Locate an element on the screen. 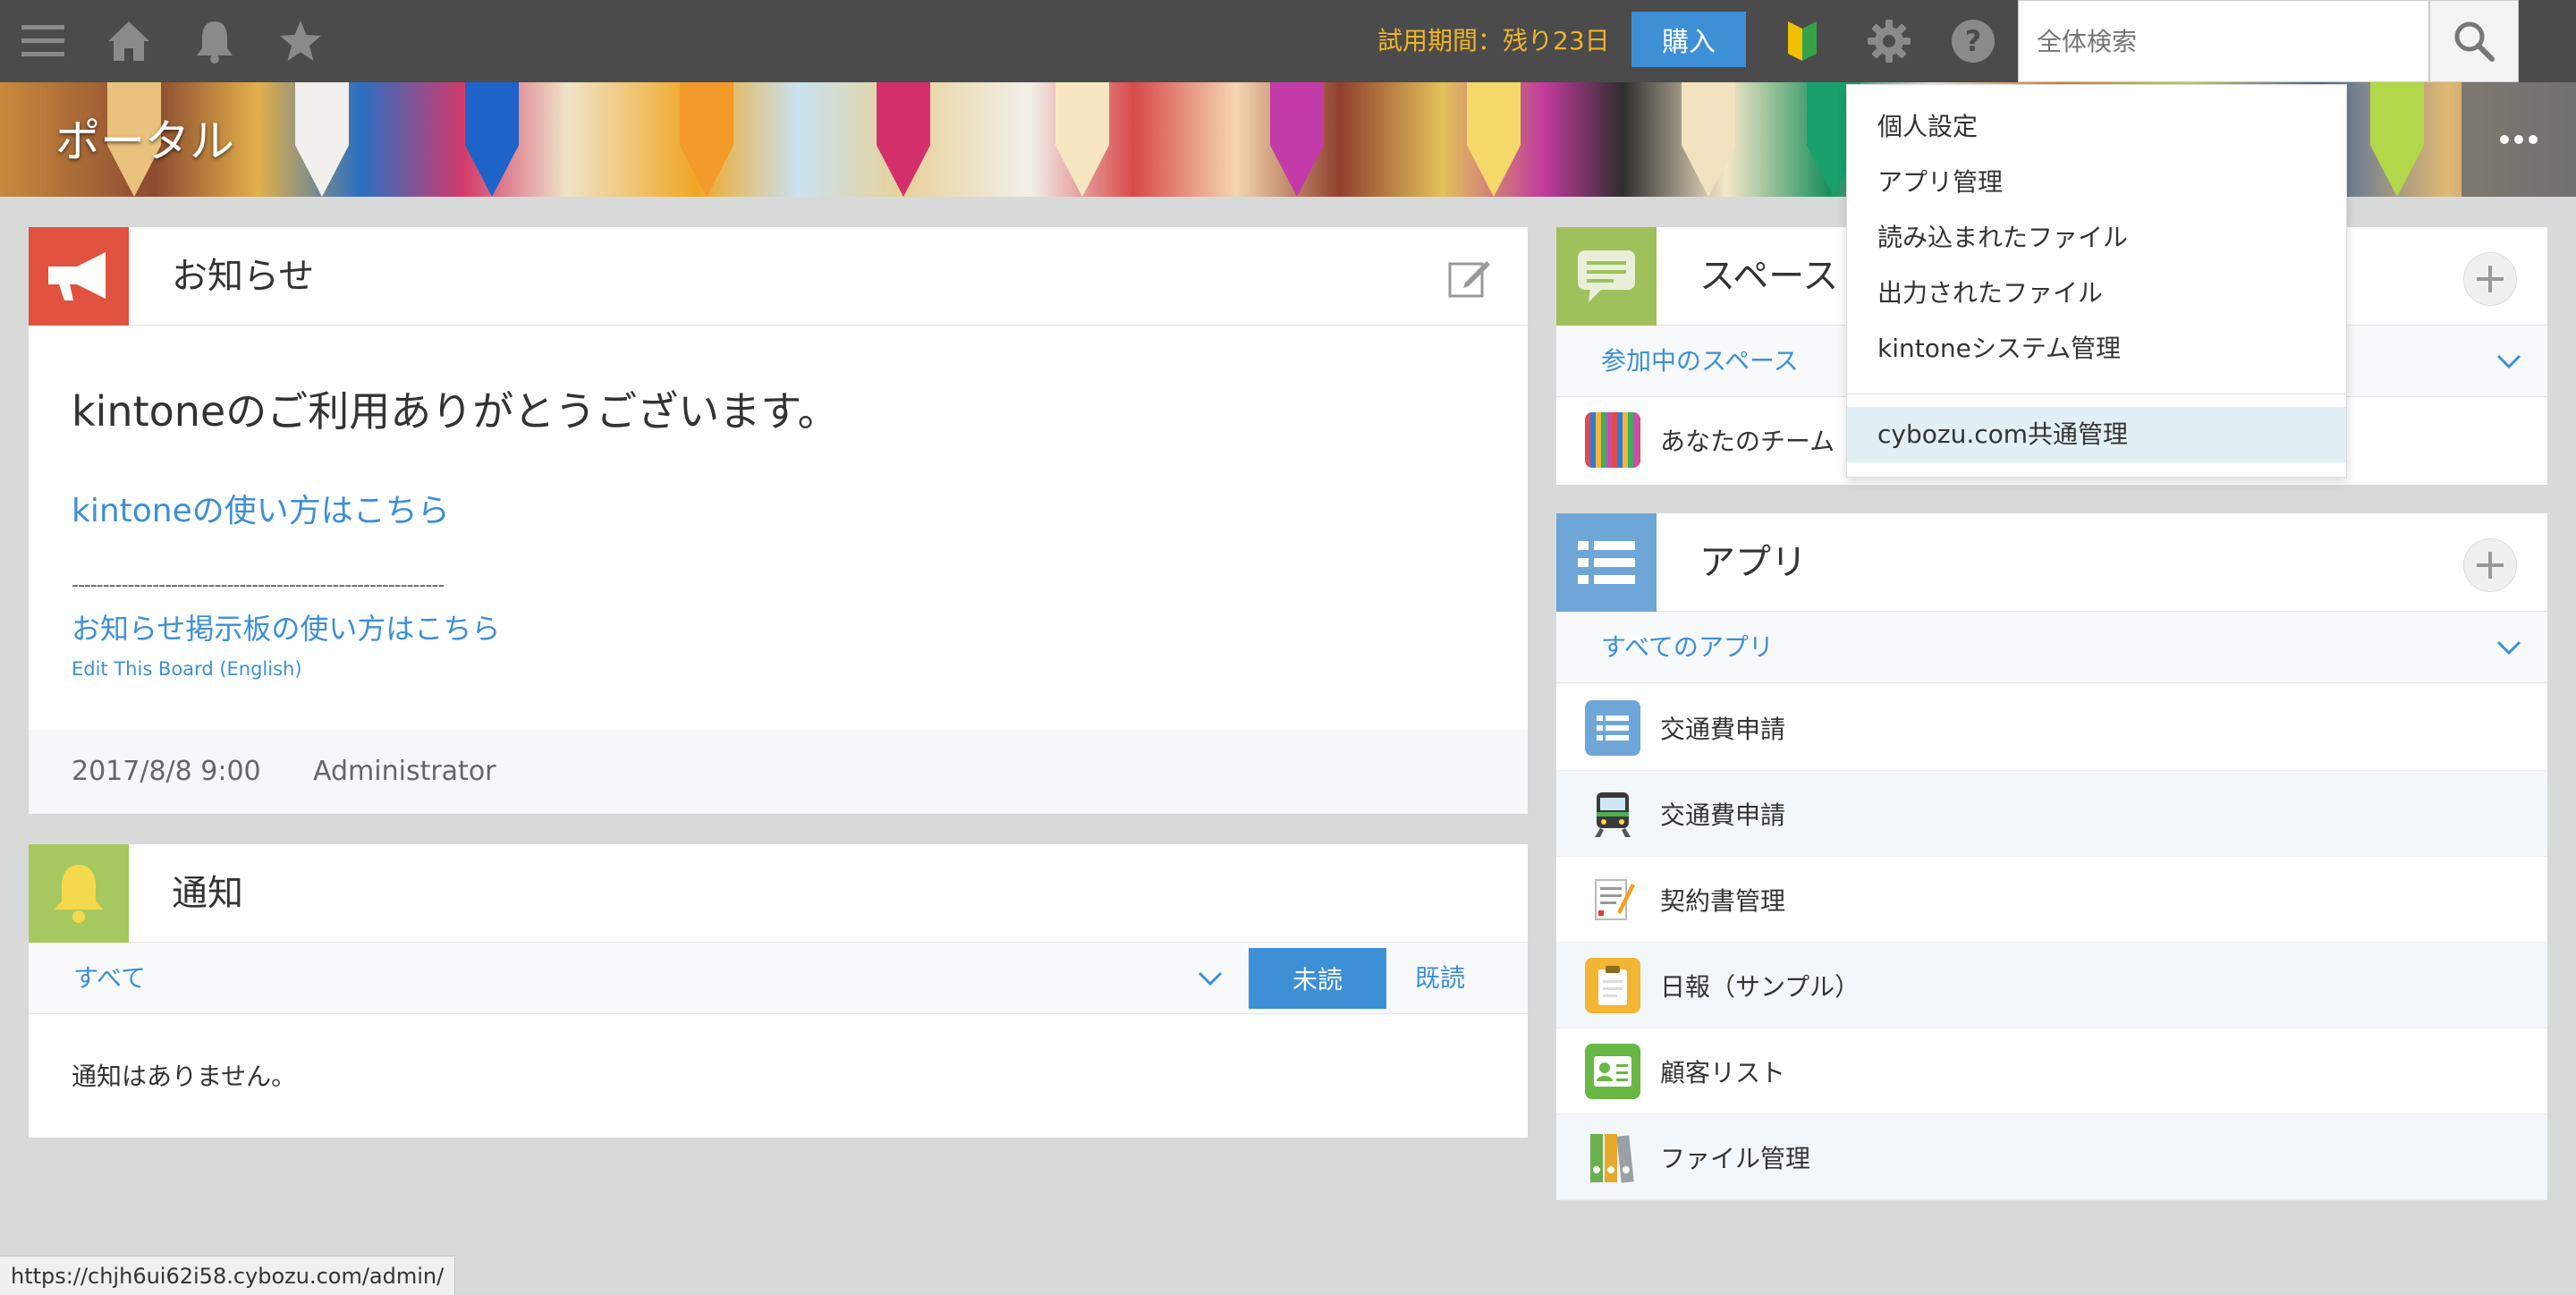 This screenshot has width=2576, height=1295. browser-status-url: https://chjh6ui62i58.cybozu.com/admin/ is located at coordinates (228, 1275).